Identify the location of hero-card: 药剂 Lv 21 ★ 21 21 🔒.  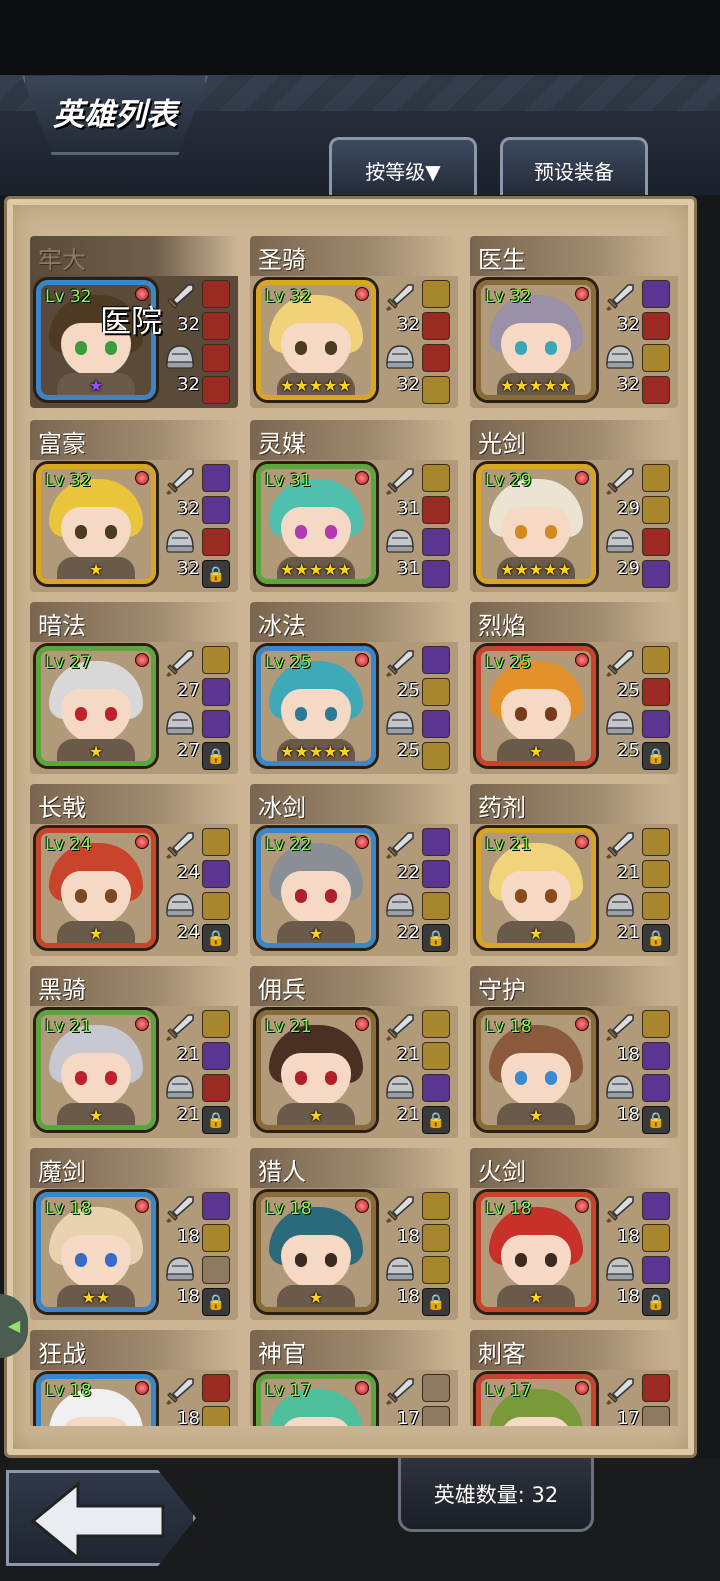
(574, 870).